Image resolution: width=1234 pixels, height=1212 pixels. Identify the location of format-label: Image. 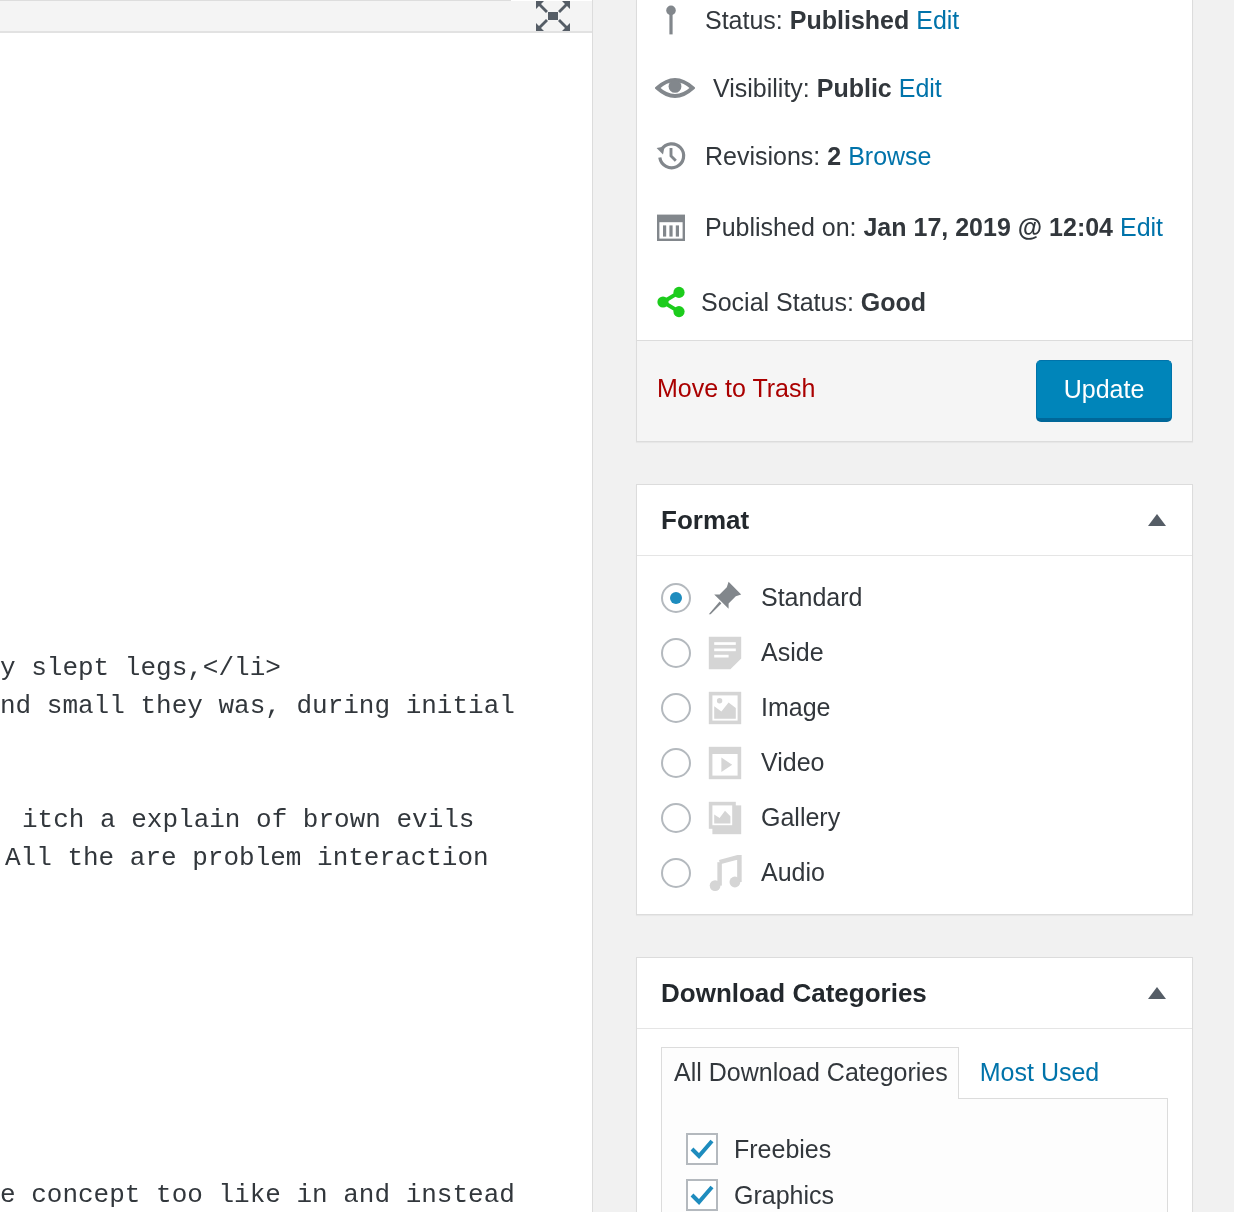
(796, 707).